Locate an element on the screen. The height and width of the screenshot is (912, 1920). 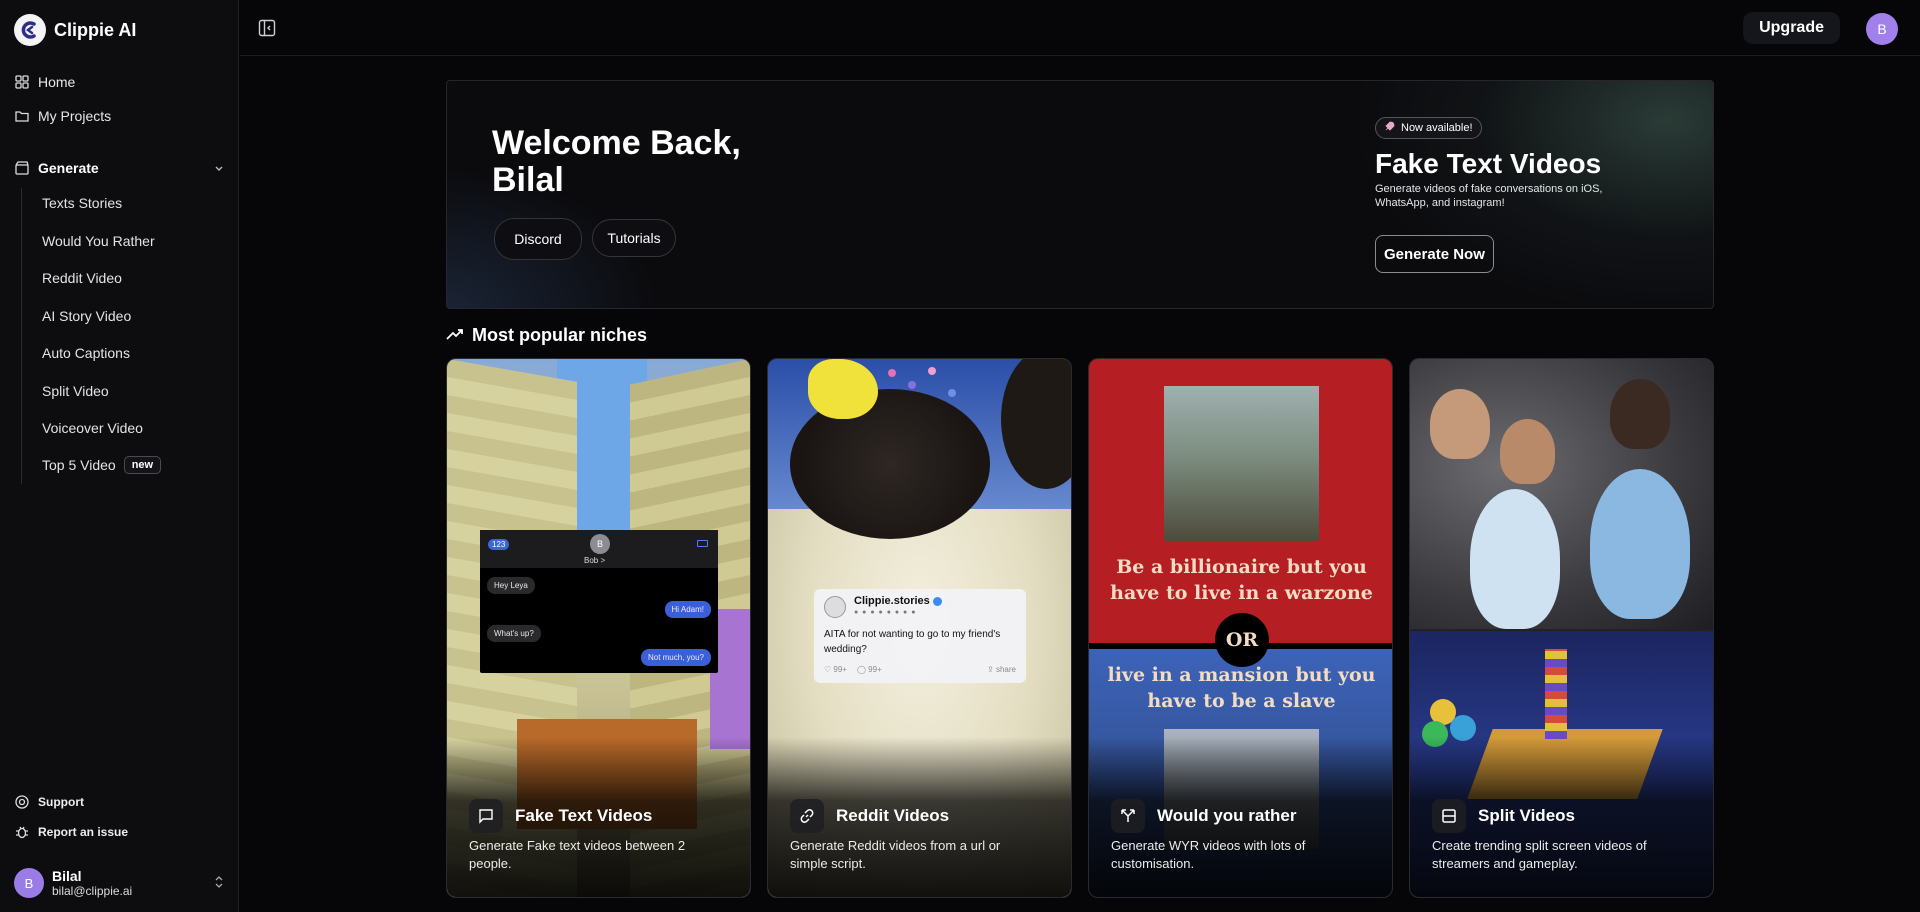
sidebar-item-reddit-video: Reddit Video is located at coordinates (82, 278).